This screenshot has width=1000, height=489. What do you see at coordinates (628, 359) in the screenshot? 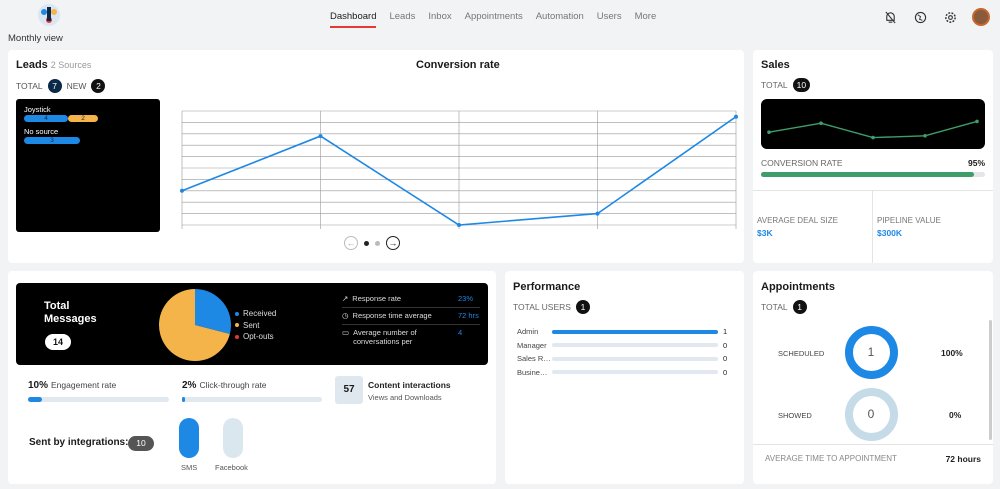
I see `performance-row: Sales R… 0` at bounding box center [628, 359].